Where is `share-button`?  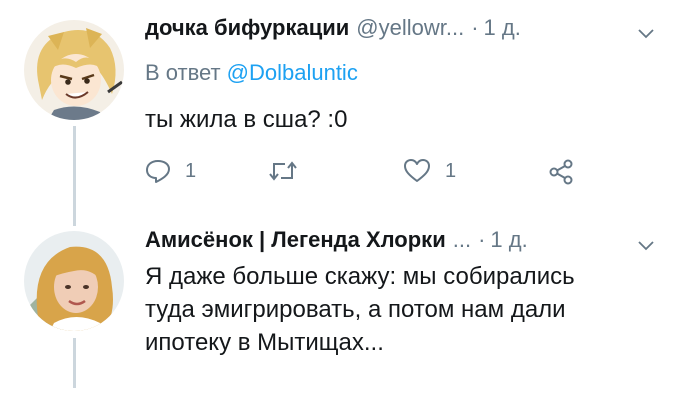 share-button is located at coordinates (561, 172).